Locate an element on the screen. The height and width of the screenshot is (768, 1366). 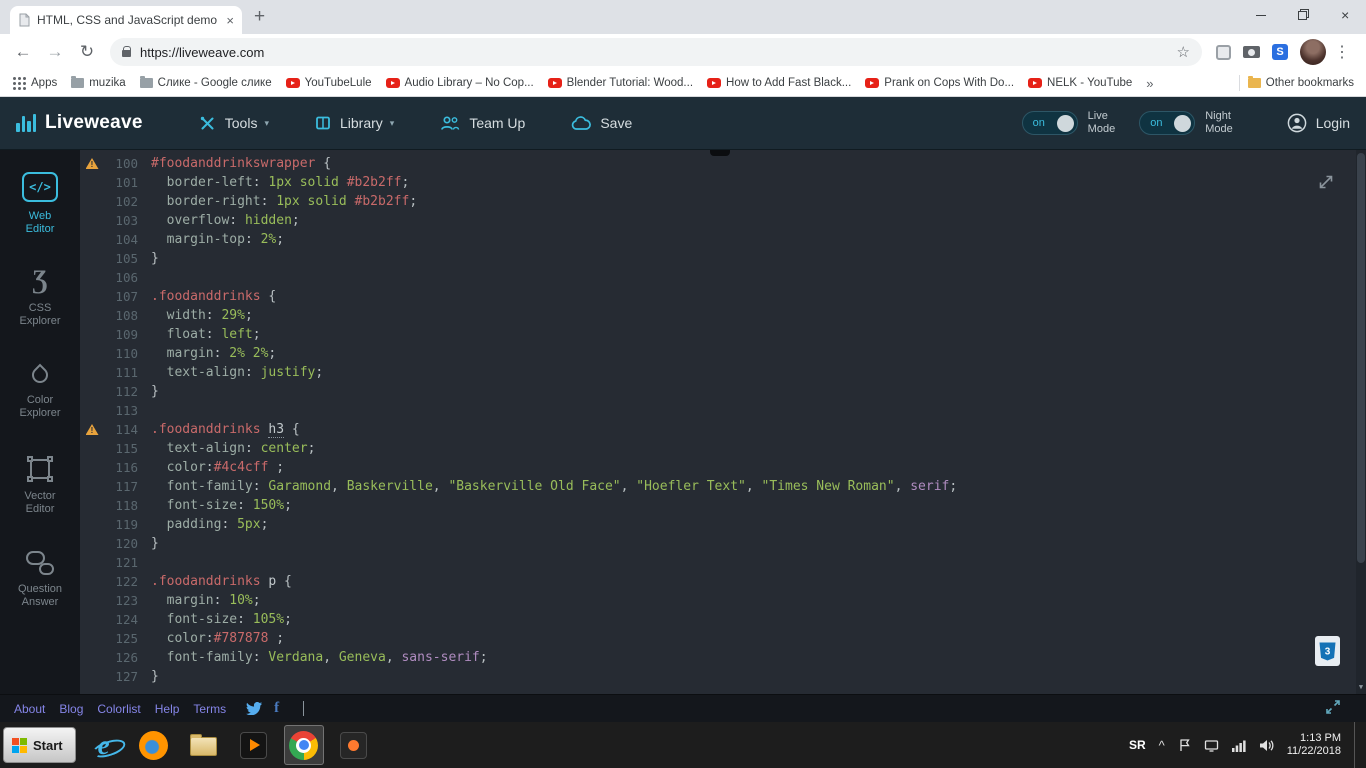
sidebar-item-css-explorer: Ʒ CSS Explorer is located at coordinates (40, 305).